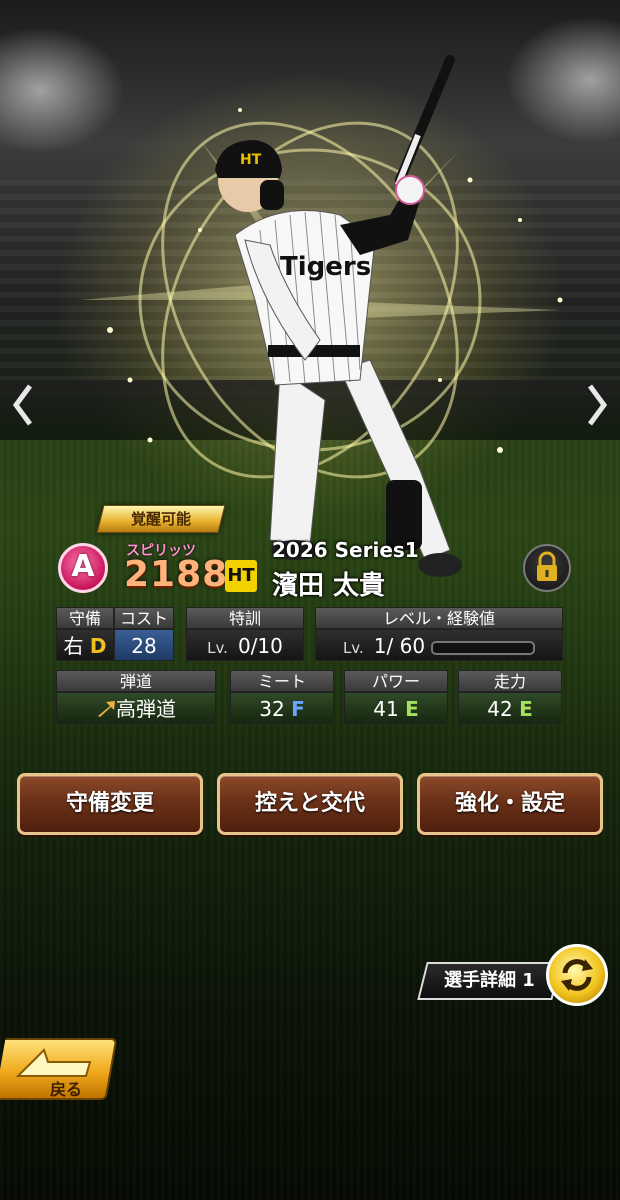 The width and height of the screenshot is (620, 1200). I want to click on enhance-button: 強化・設定, so click(510, 804).